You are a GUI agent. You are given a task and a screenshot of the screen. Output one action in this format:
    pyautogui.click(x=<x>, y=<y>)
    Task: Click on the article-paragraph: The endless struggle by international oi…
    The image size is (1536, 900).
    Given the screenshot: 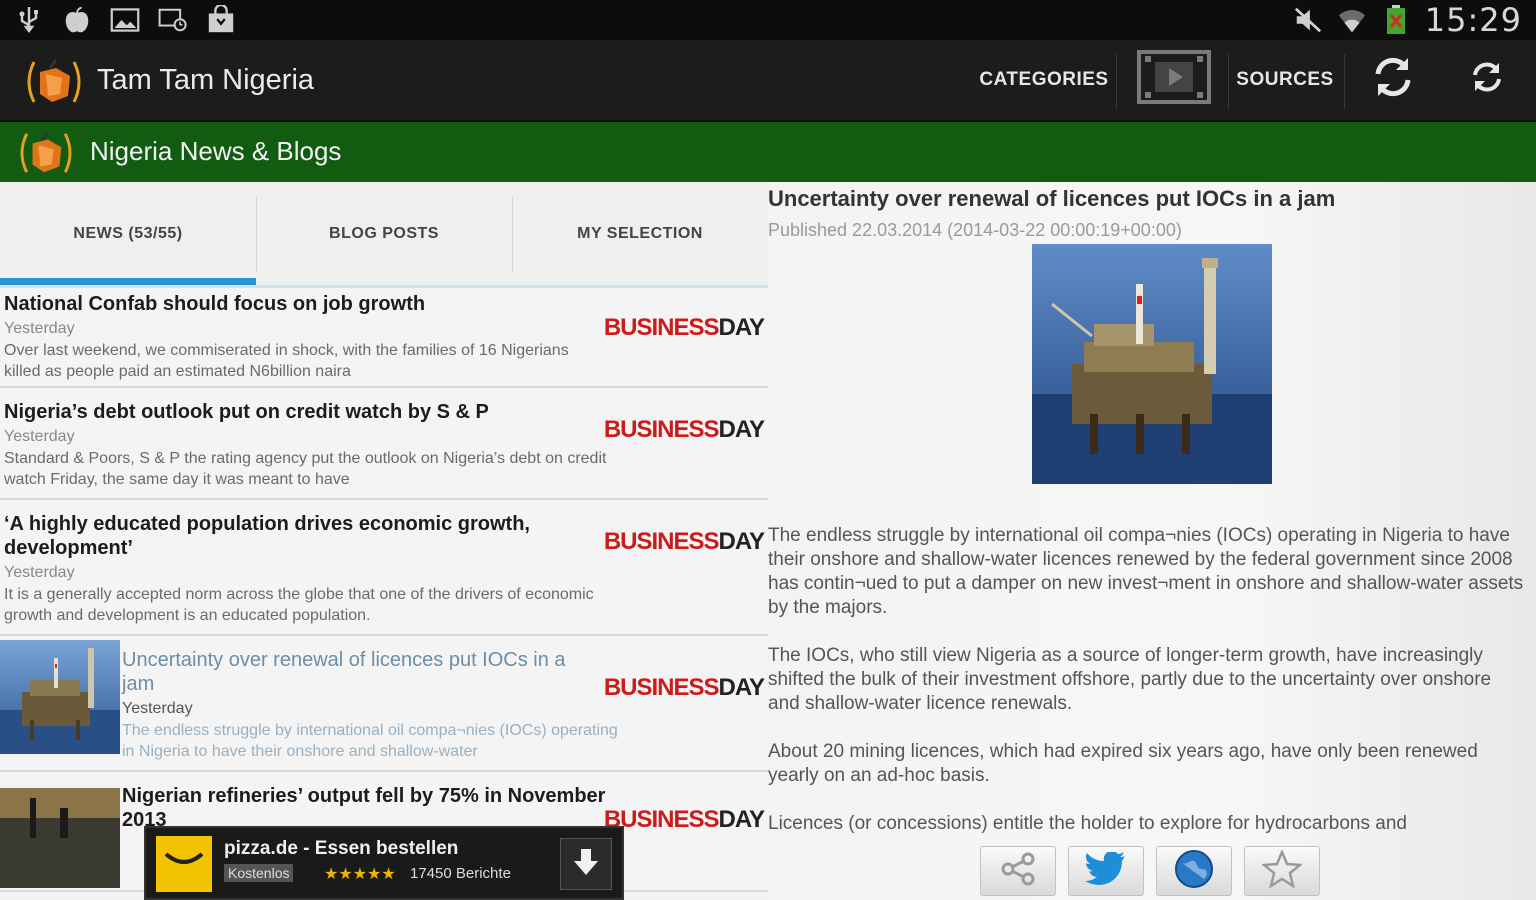 What is the action you would take?
    pyautogui.click(x=1146, y=571)
    